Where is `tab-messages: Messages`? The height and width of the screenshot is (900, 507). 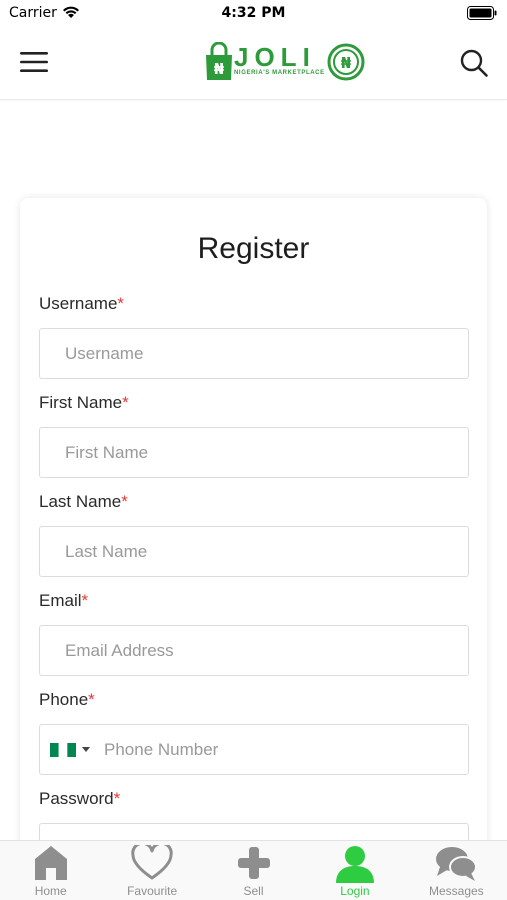 tab-messages: Messages is located at coordinates (456, 870).